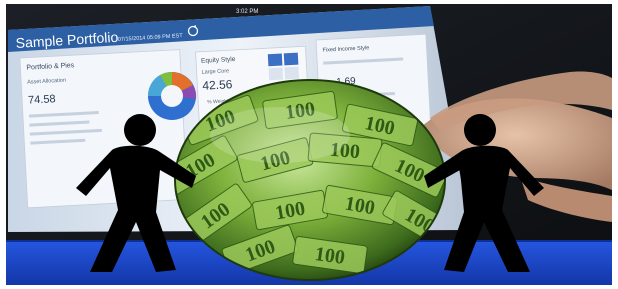  I want to click on status-time: 3:02 PM, so click(247, 12).